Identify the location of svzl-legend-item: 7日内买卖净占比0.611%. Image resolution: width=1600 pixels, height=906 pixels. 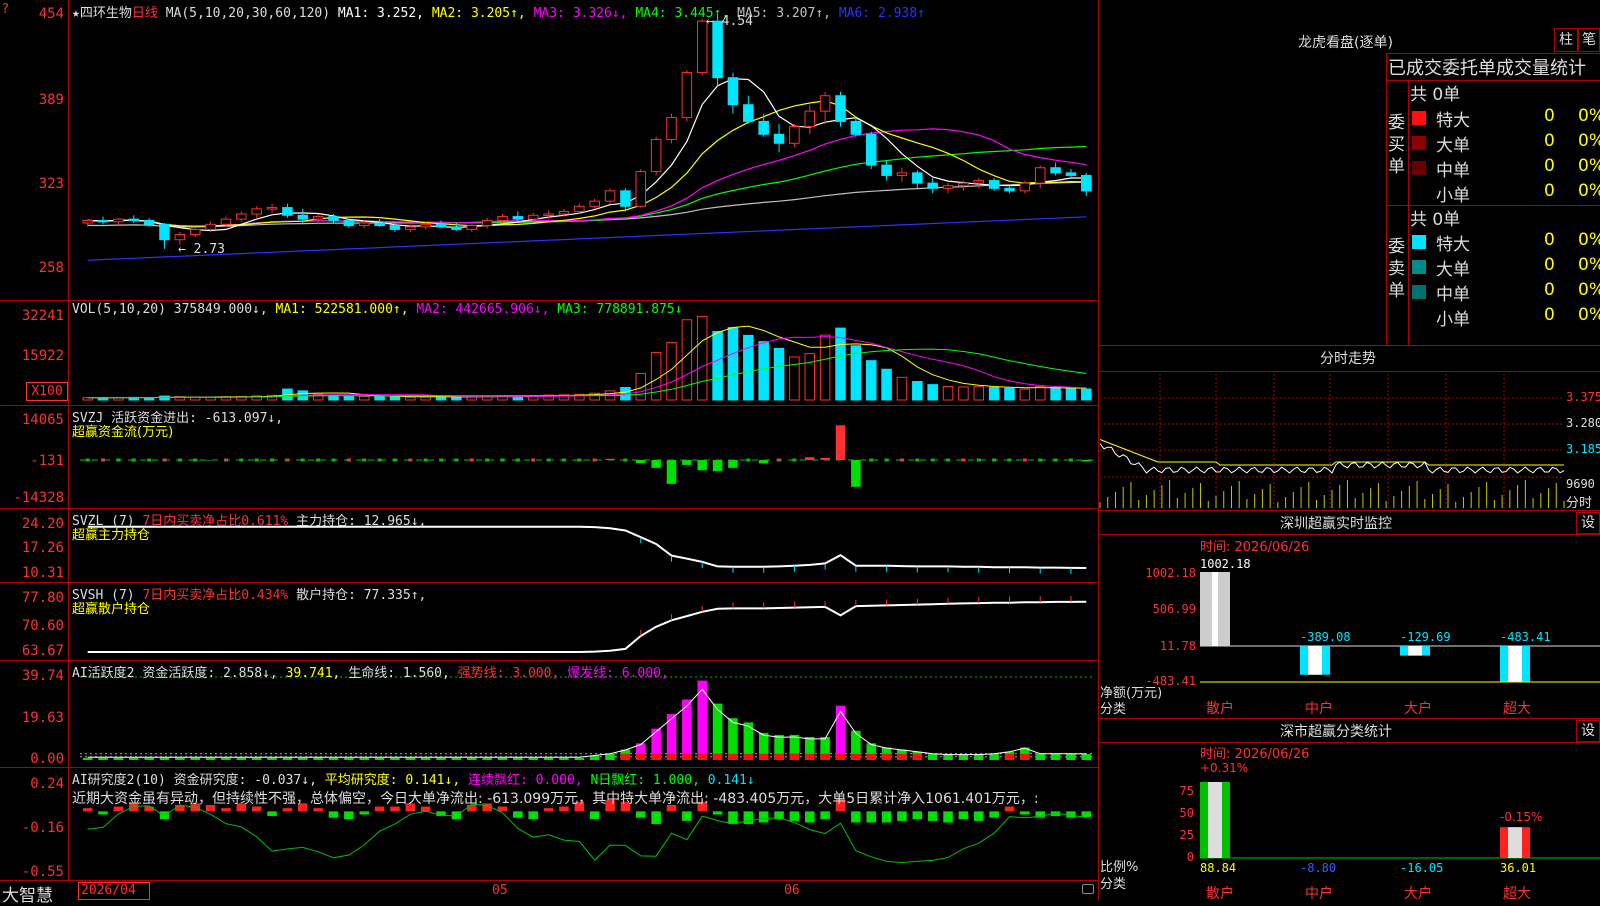
(219, 521).